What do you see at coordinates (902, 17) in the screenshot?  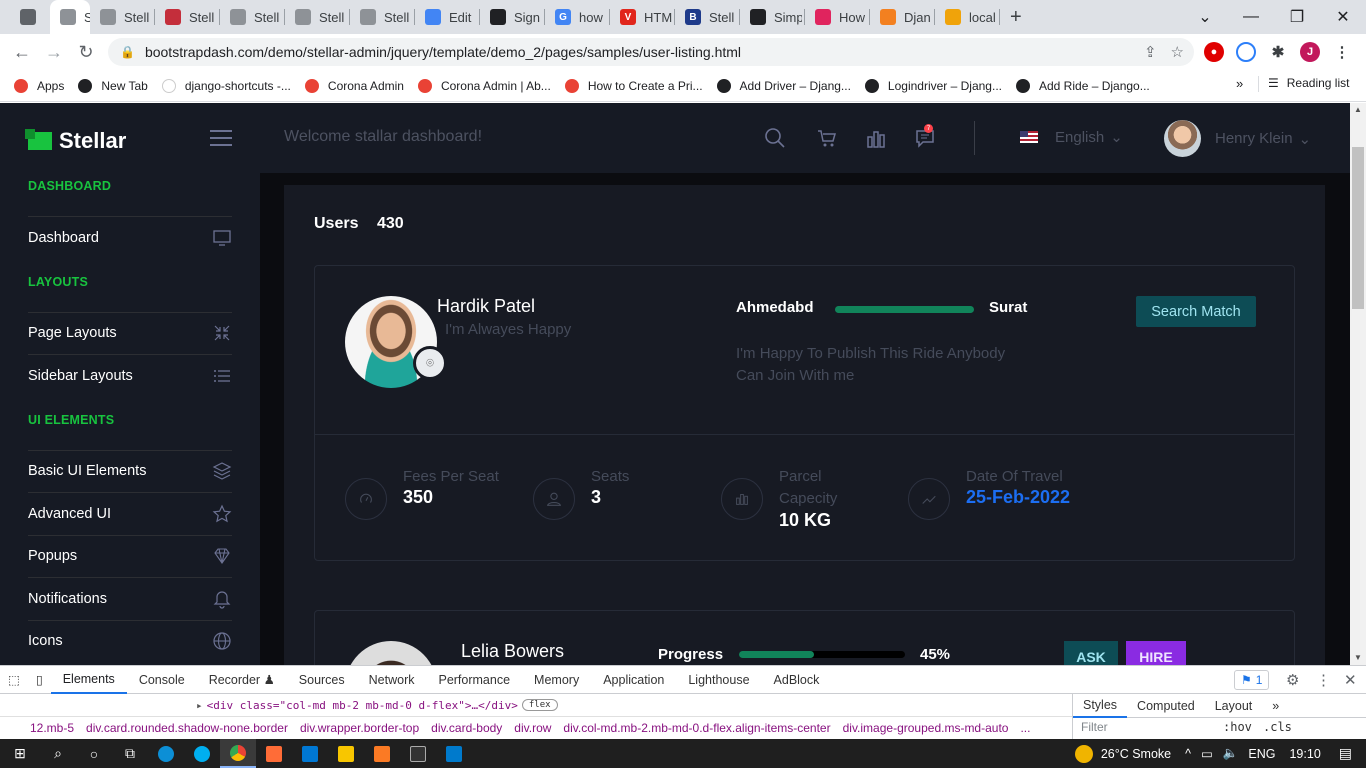 I see `browser-tab: Djan` at bounding box center [902, 17].